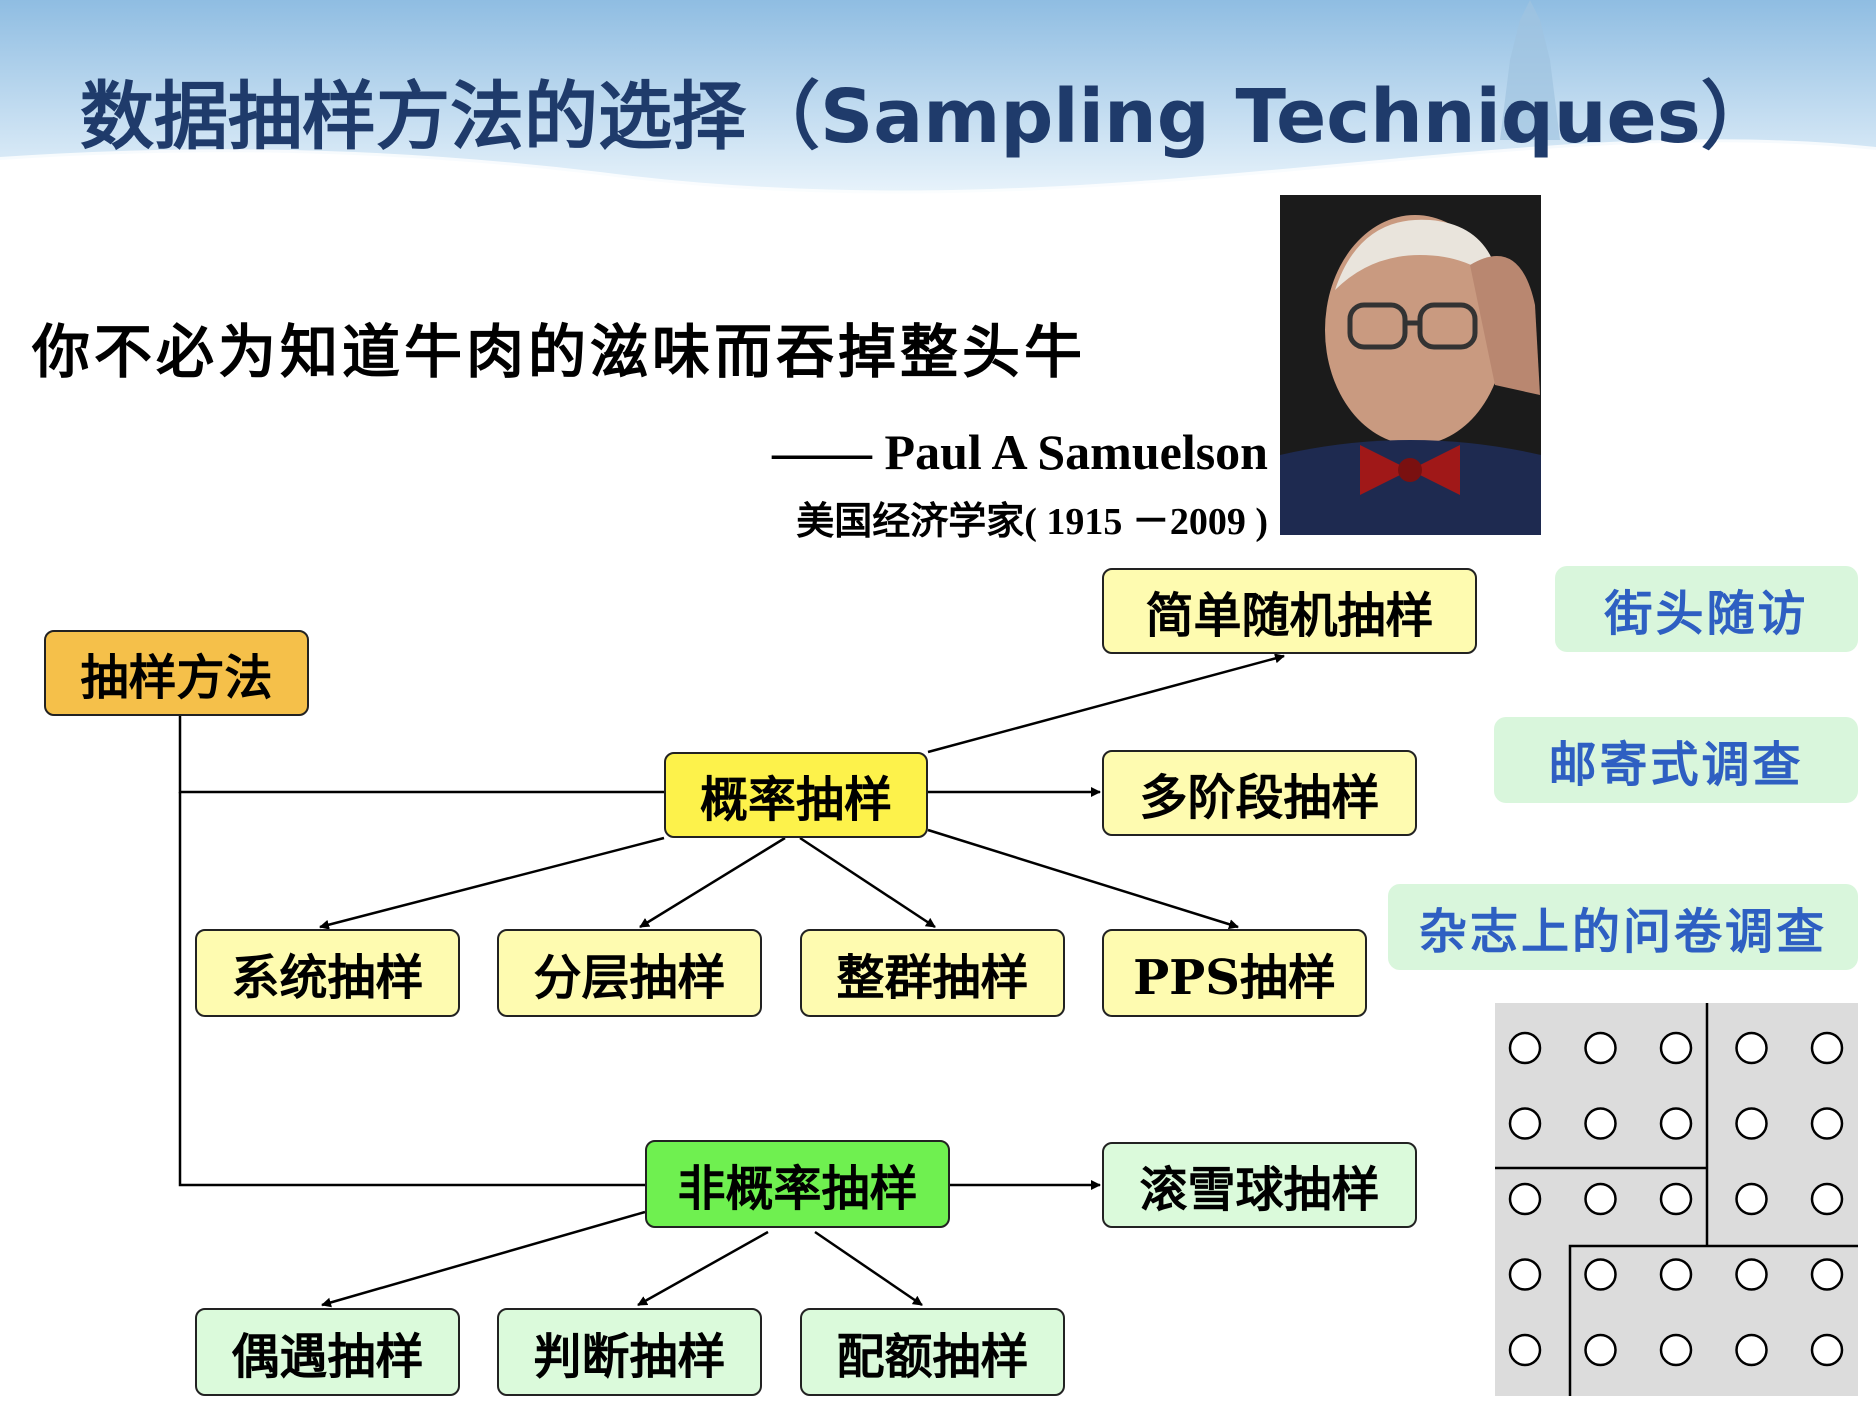 The width and height of the screenshot is (1876, 1418). What do you see at coordinates (1676, 760) in the screenshot?
I see `example-mail-survey: 邮寄式调查` at bounding box center [1676, 760].